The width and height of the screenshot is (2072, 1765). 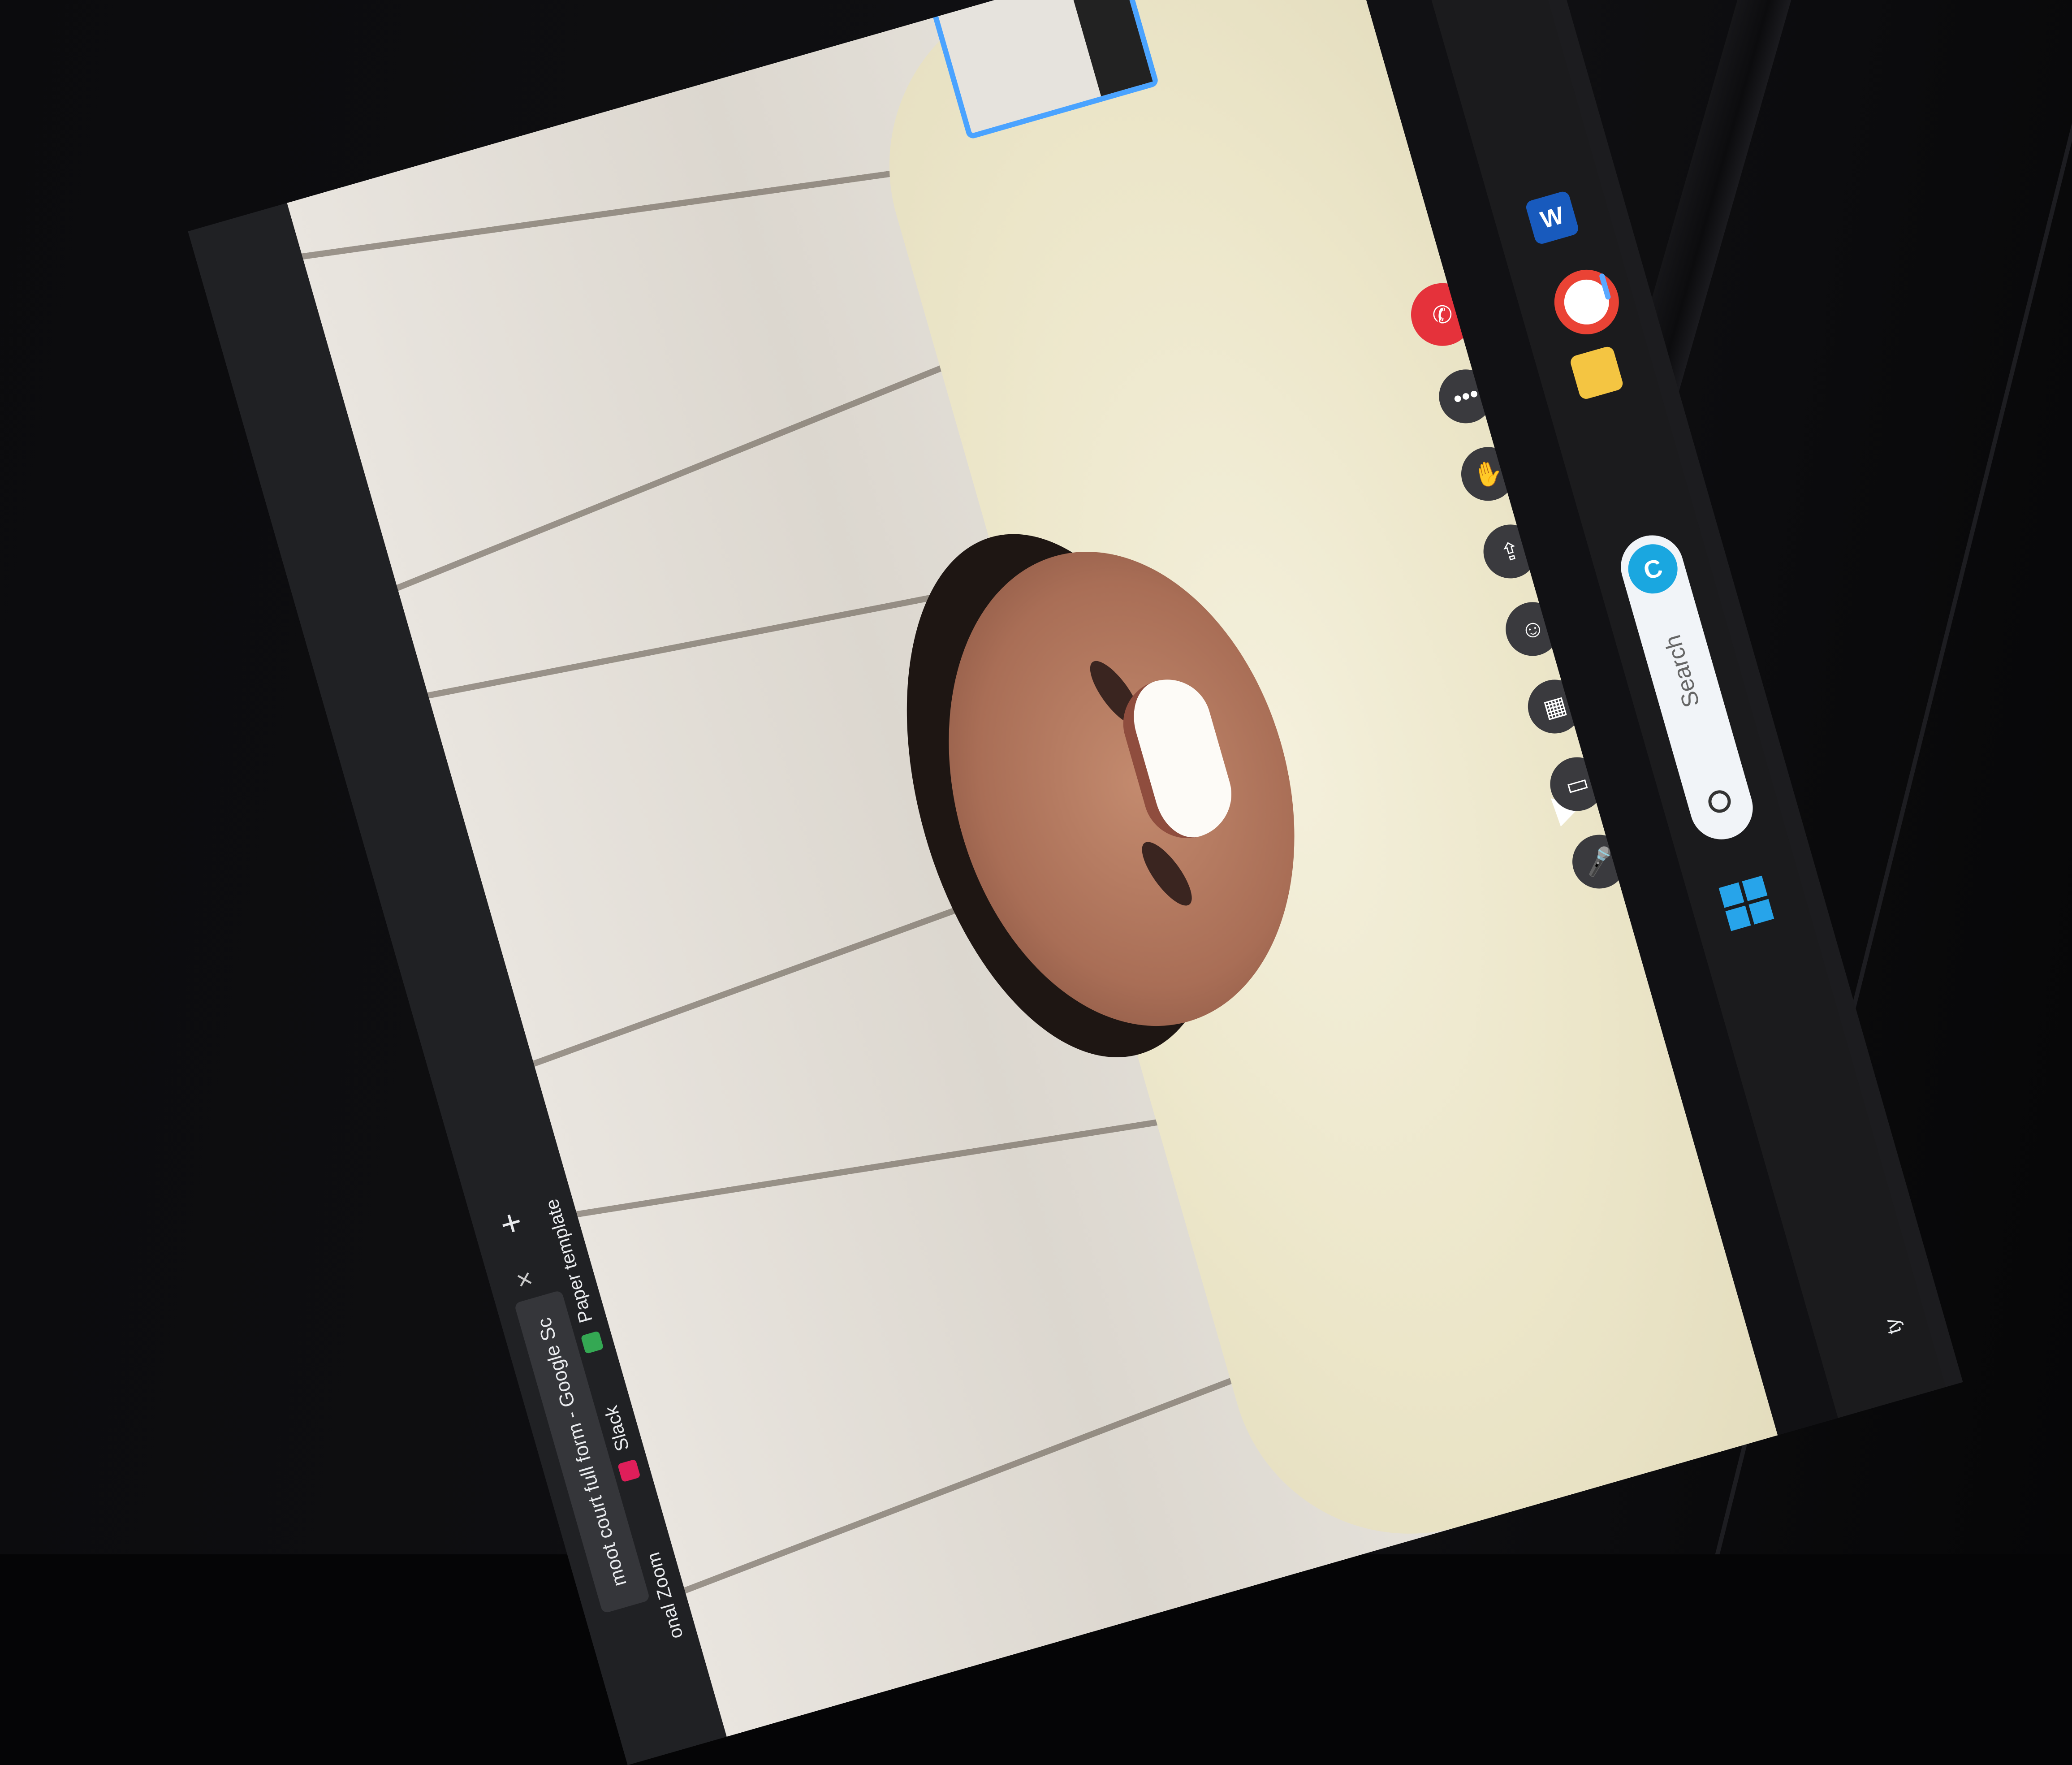 What do you see at coordinates (1510, 551) in the screenshot?
I see `share-icon: ⇪` at bounding box center [1510, 551].